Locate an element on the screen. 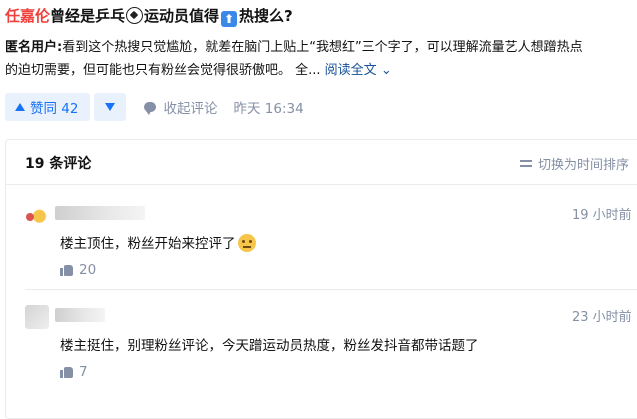 The height and width of the screenshot is (419, 637). comment-like-count: 20 is located at coordinates (88, 270).